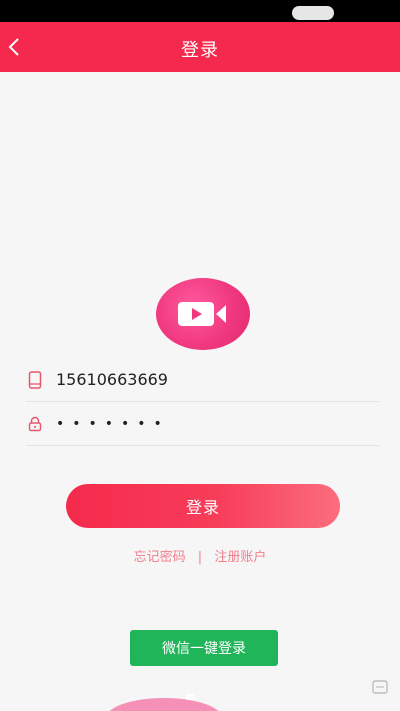 Image resolution: width=400 pixels, height=711 pixels. What do you see at coordinates (35, 379) in the screenshot?
I see `mobile-phone-icon` at bounding box center [35, 379].